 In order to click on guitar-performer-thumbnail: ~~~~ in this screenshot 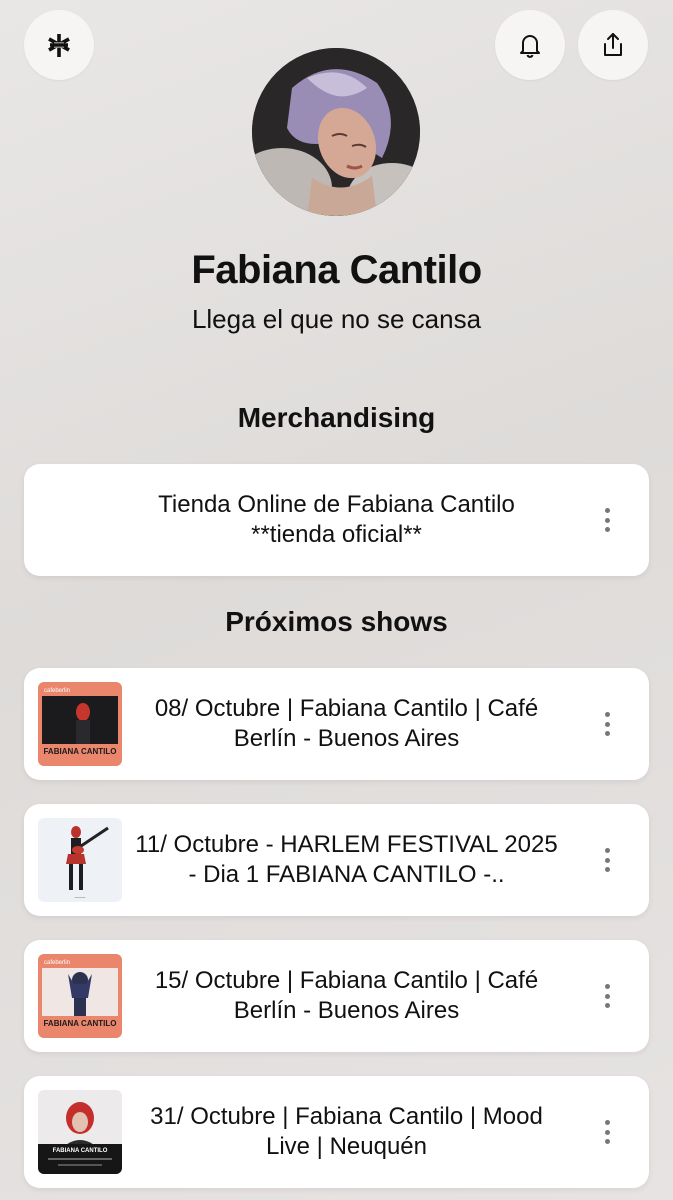, I will do `click(80, 860)`.